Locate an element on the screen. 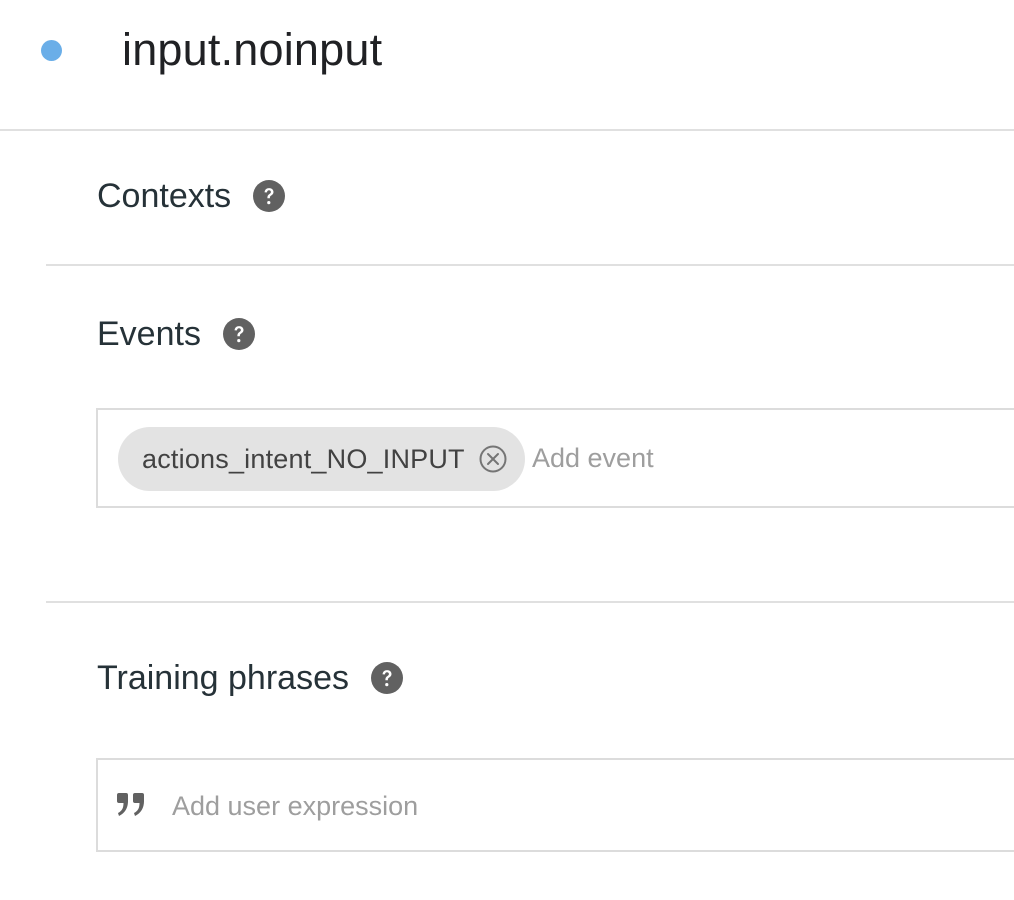 This screenshot has width=1014, height=900. events-input-box: actions_intent_NO_INPUT is located at coordinates (555, 458).